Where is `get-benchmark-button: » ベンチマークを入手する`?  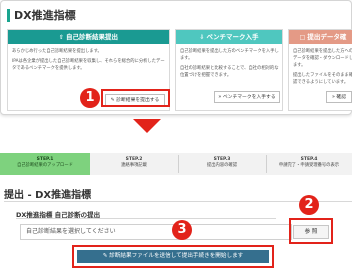
get-benchmark-button: » ベンチマークを入手する is located at coordinates (247, 97).